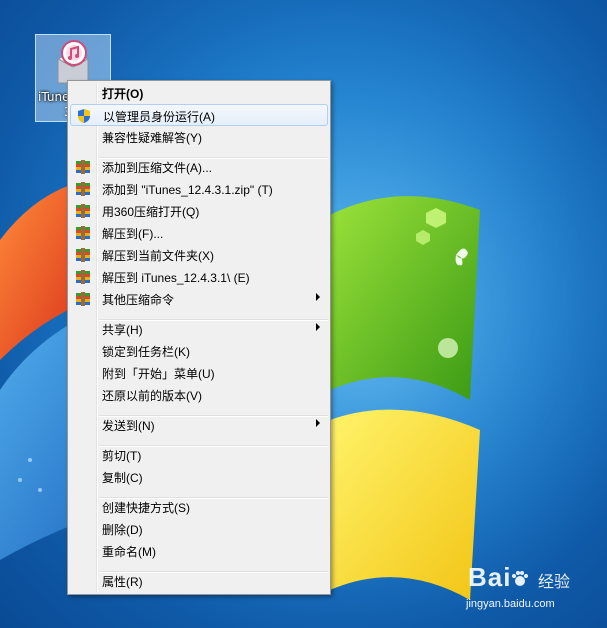 The width and height of the screenshot is (607, 628). What do you see at coordinates (152, 138) in the screenshot?
I see `menu-item-label: 兼容性疑难解答(Y)` at bounding box center [152, 138].